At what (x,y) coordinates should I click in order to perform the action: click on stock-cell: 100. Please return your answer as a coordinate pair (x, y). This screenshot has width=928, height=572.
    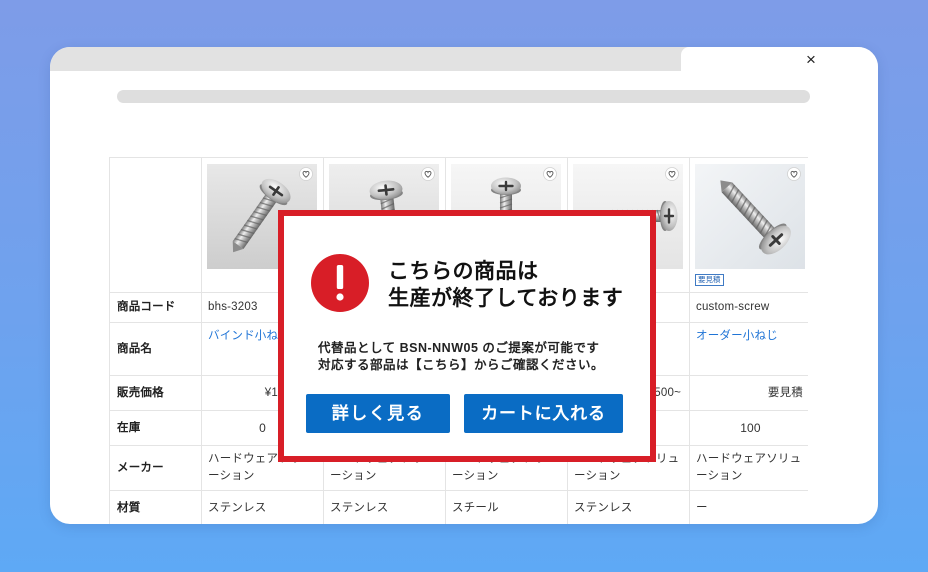
    Looking at the image, I should click on (748, 428).